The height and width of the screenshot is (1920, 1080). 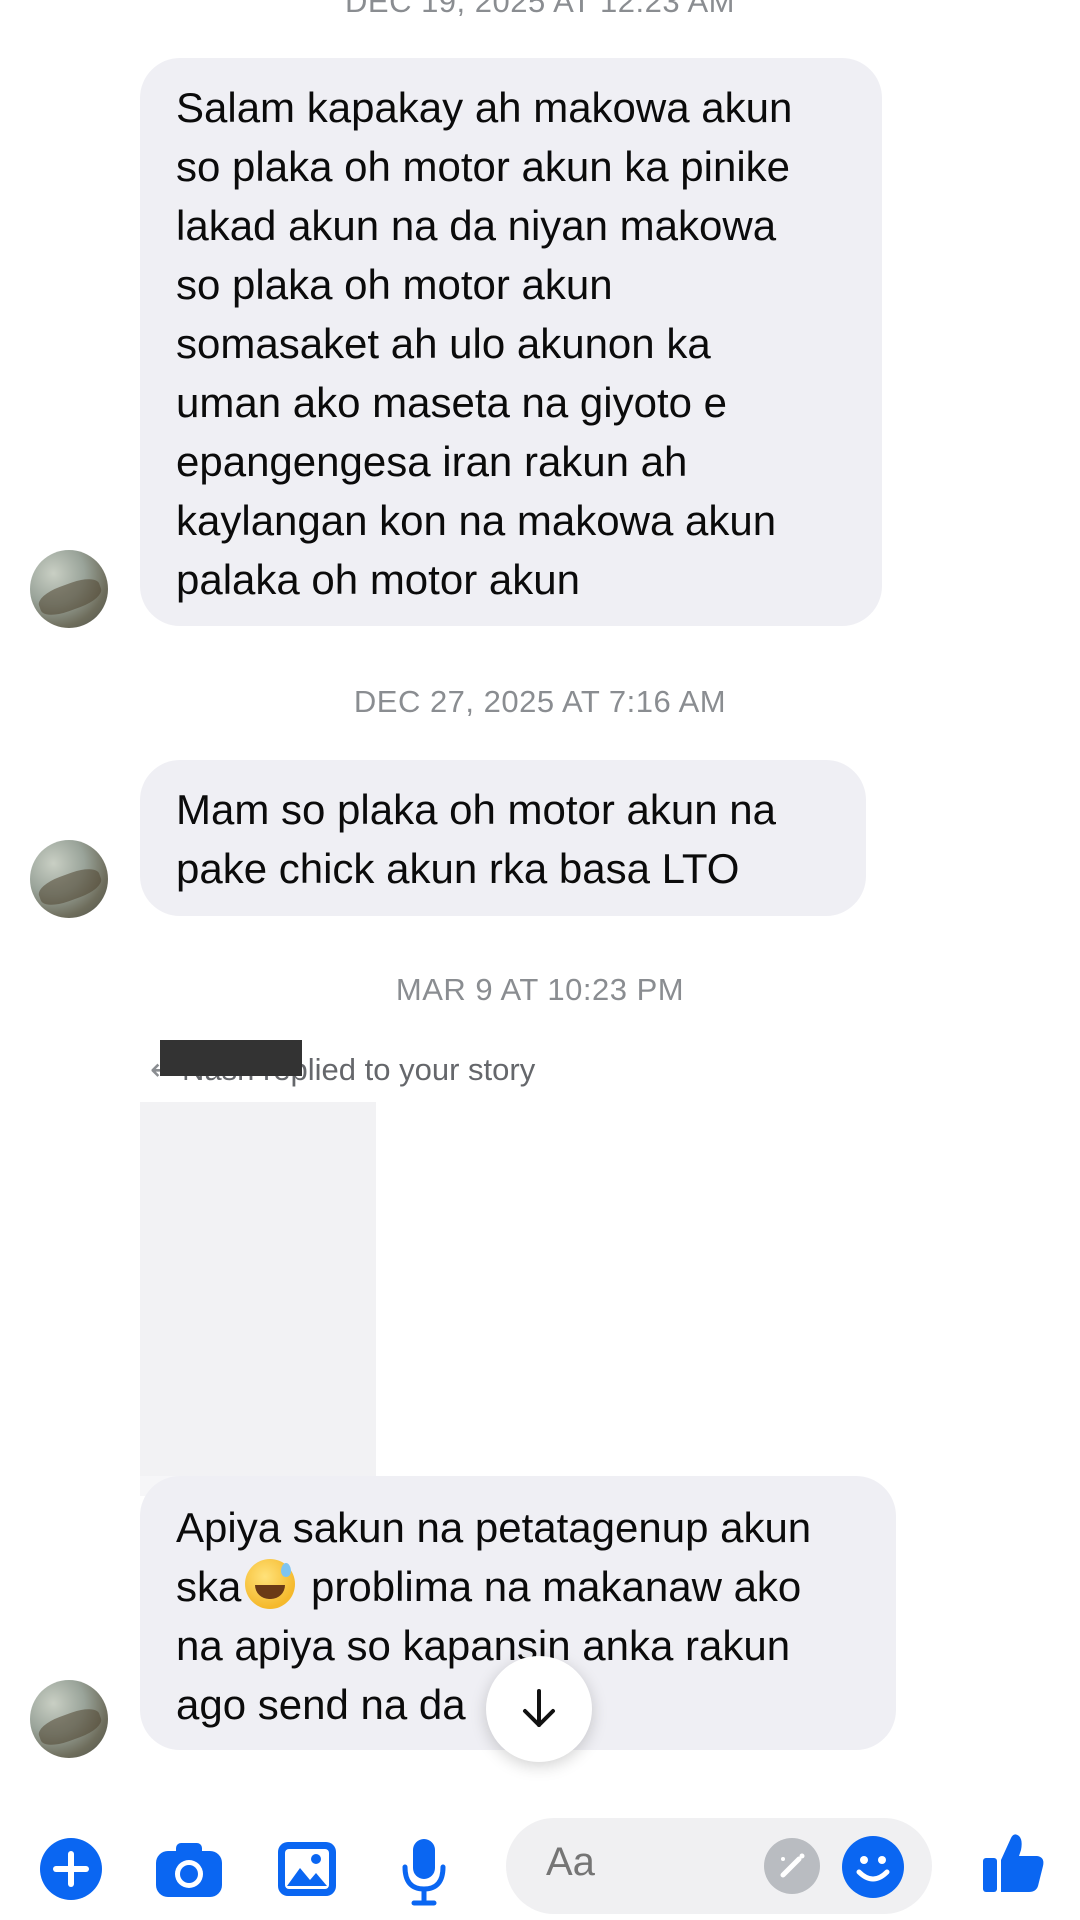 I want to click on magic-edit-button, so click(x=792, y=1866).